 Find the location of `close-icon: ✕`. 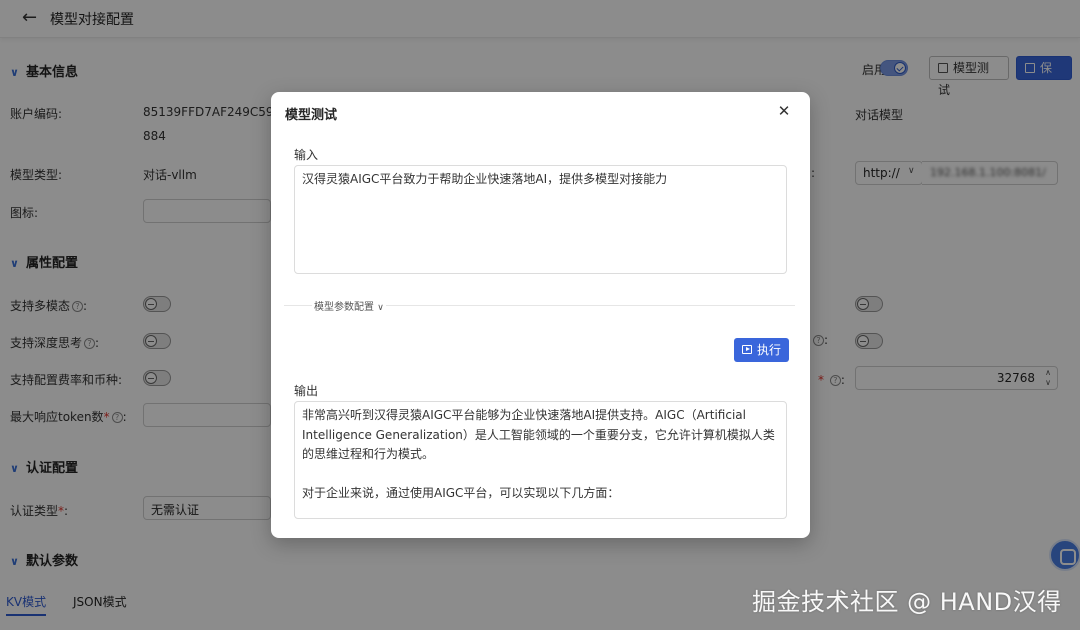

close-icon: ✕ is located at coordinates (784, 111).